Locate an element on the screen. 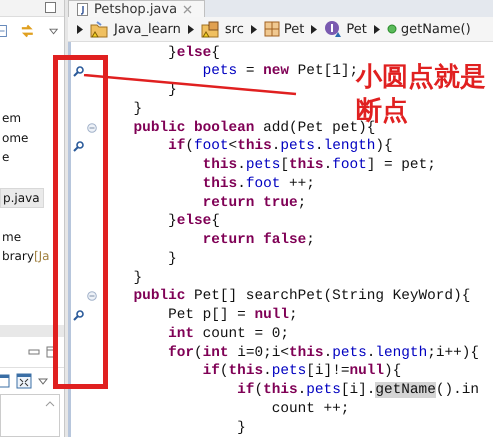  tree-item: e is located at coordinates (32, 158).